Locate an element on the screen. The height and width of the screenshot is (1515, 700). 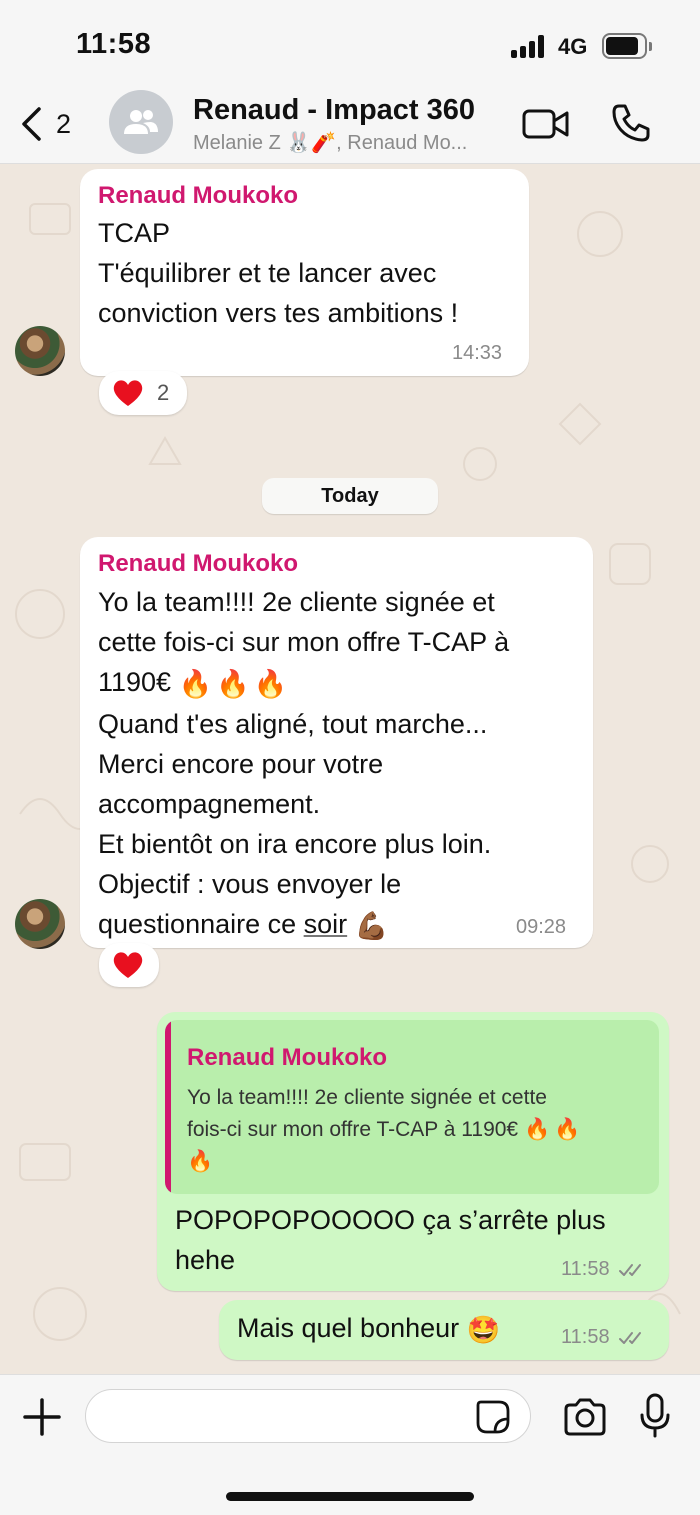
reaction-count: 2 is located at coordinates (163, 392).